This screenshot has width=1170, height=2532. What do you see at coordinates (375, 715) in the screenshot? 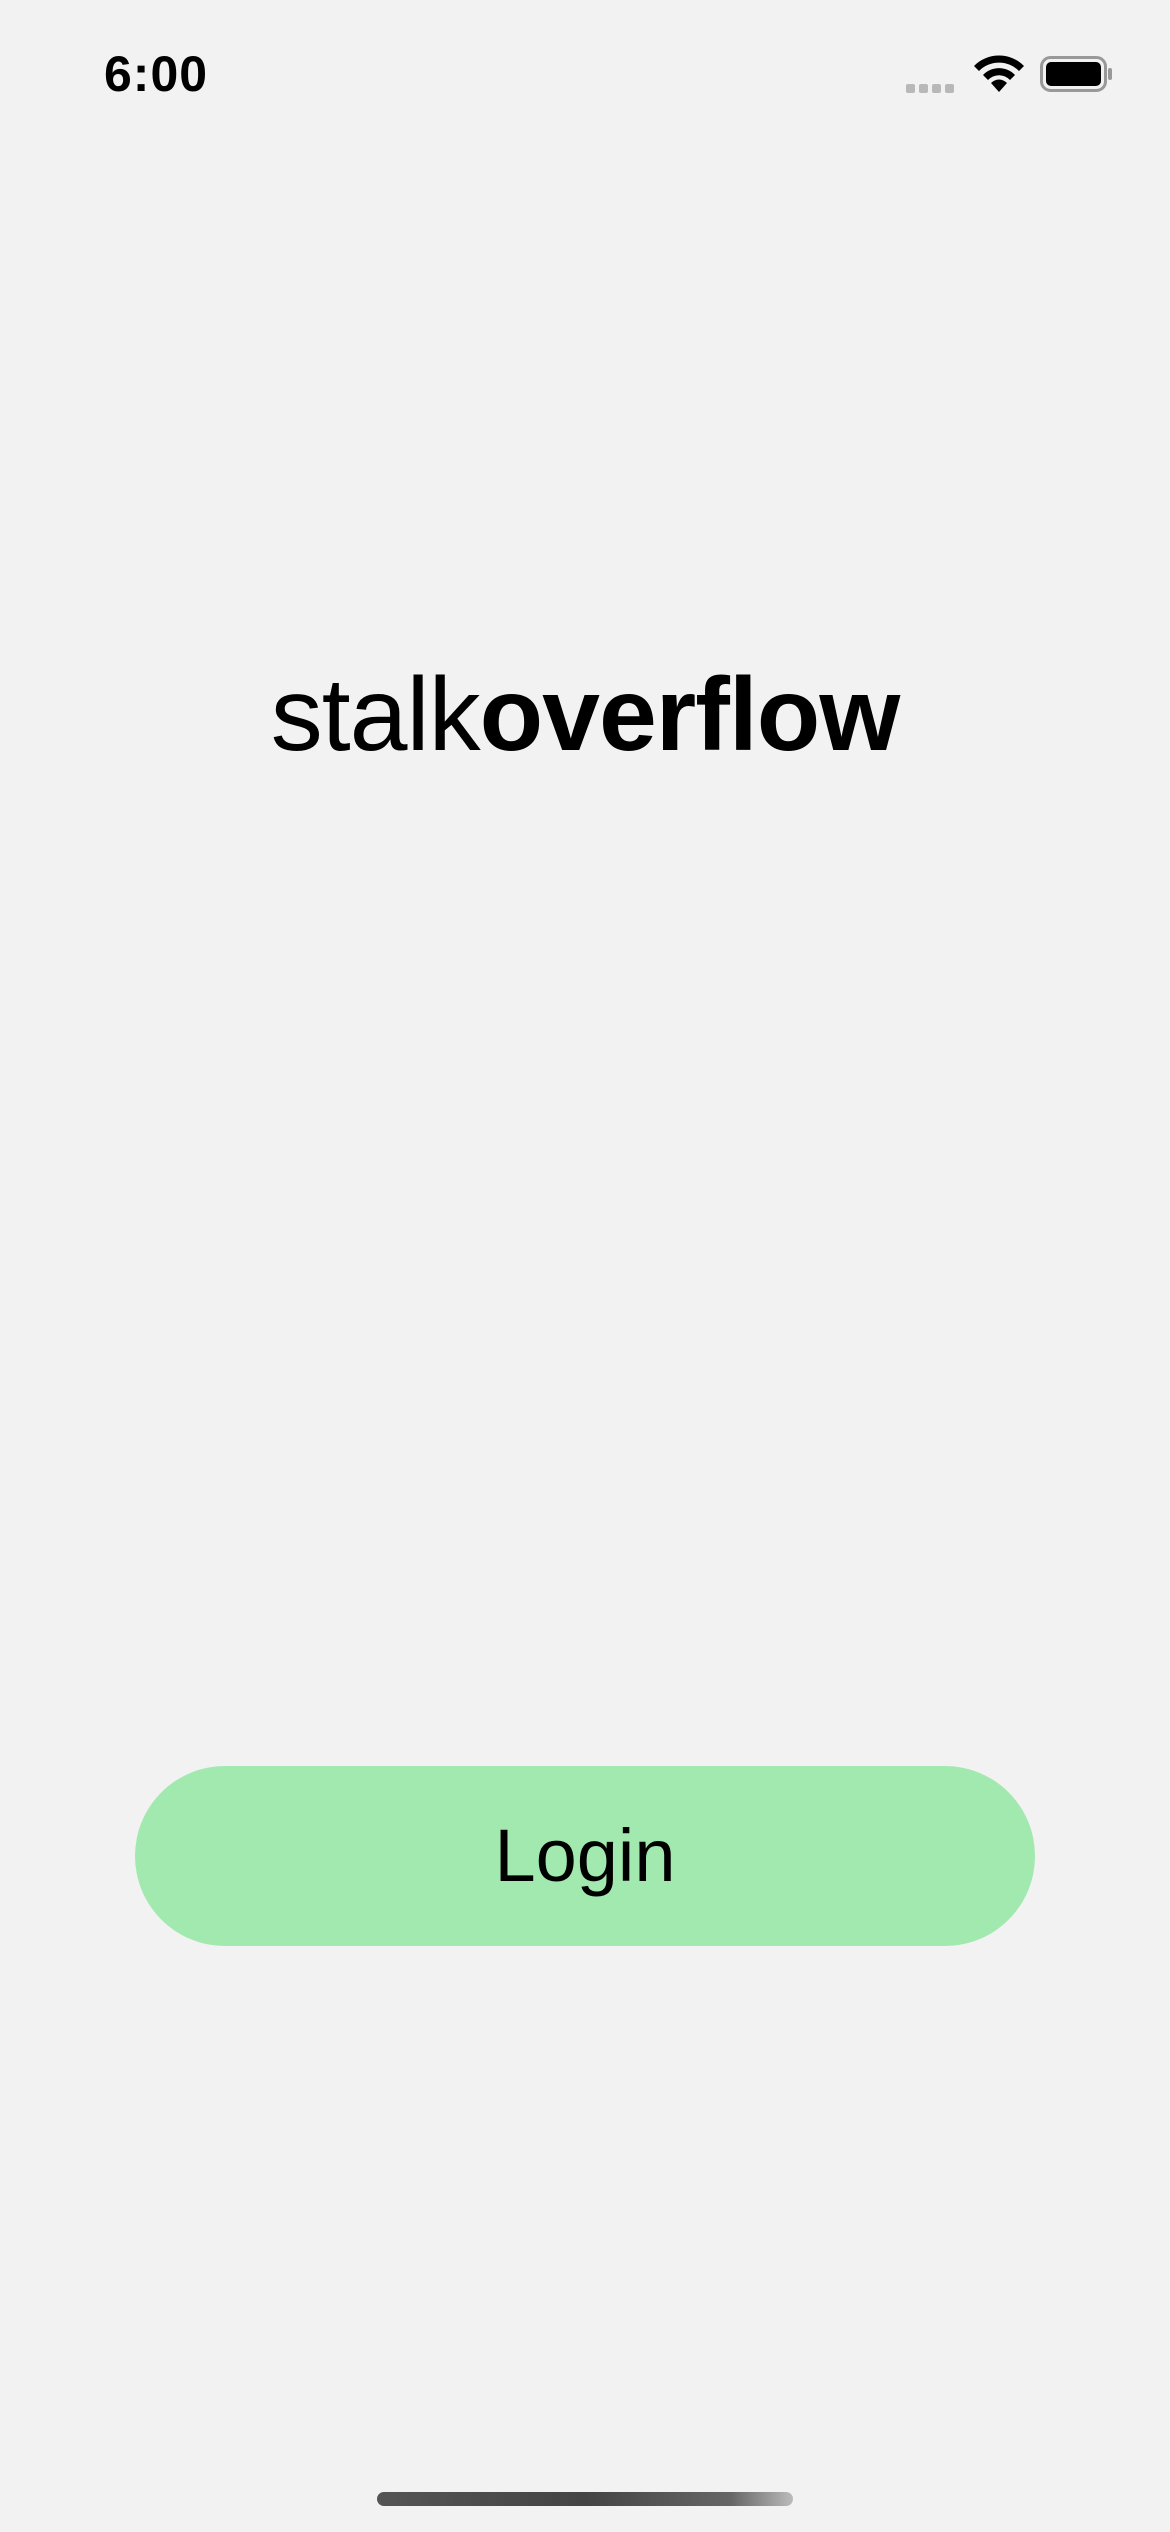
I see `brand-light-text: stalk` at bounding box center [375, 715].